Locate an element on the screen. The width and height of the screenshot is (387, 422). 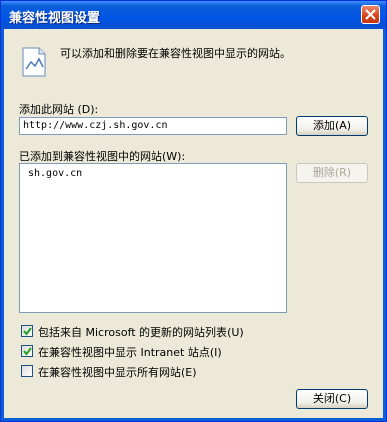
add-site-field is located at coordinates (153, 125).